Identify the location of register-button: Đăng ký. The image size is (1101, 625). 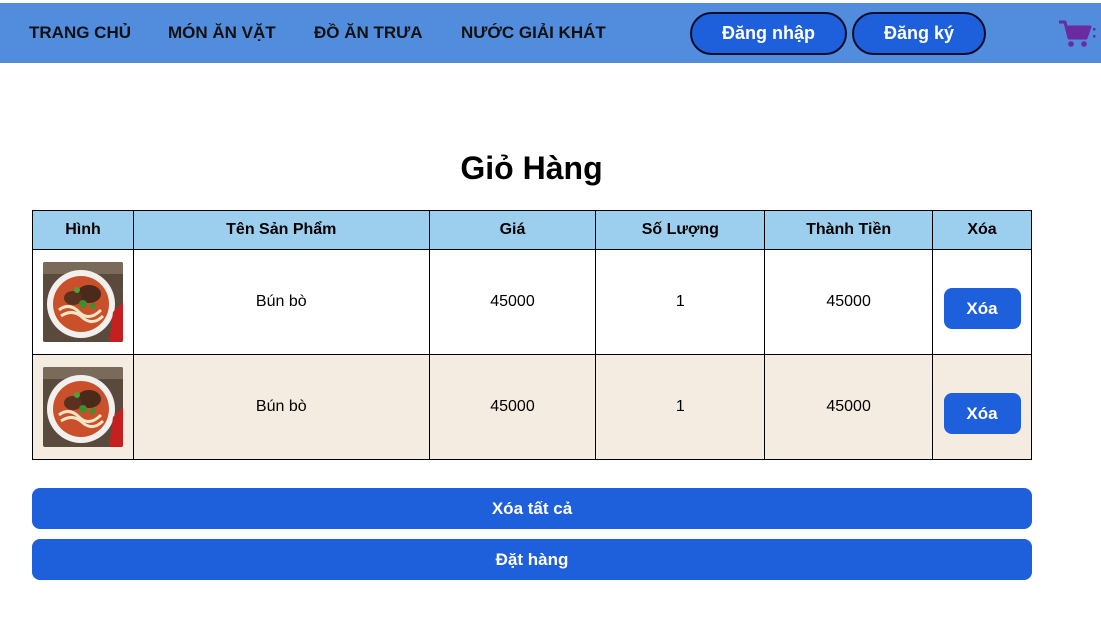
(919, 33).